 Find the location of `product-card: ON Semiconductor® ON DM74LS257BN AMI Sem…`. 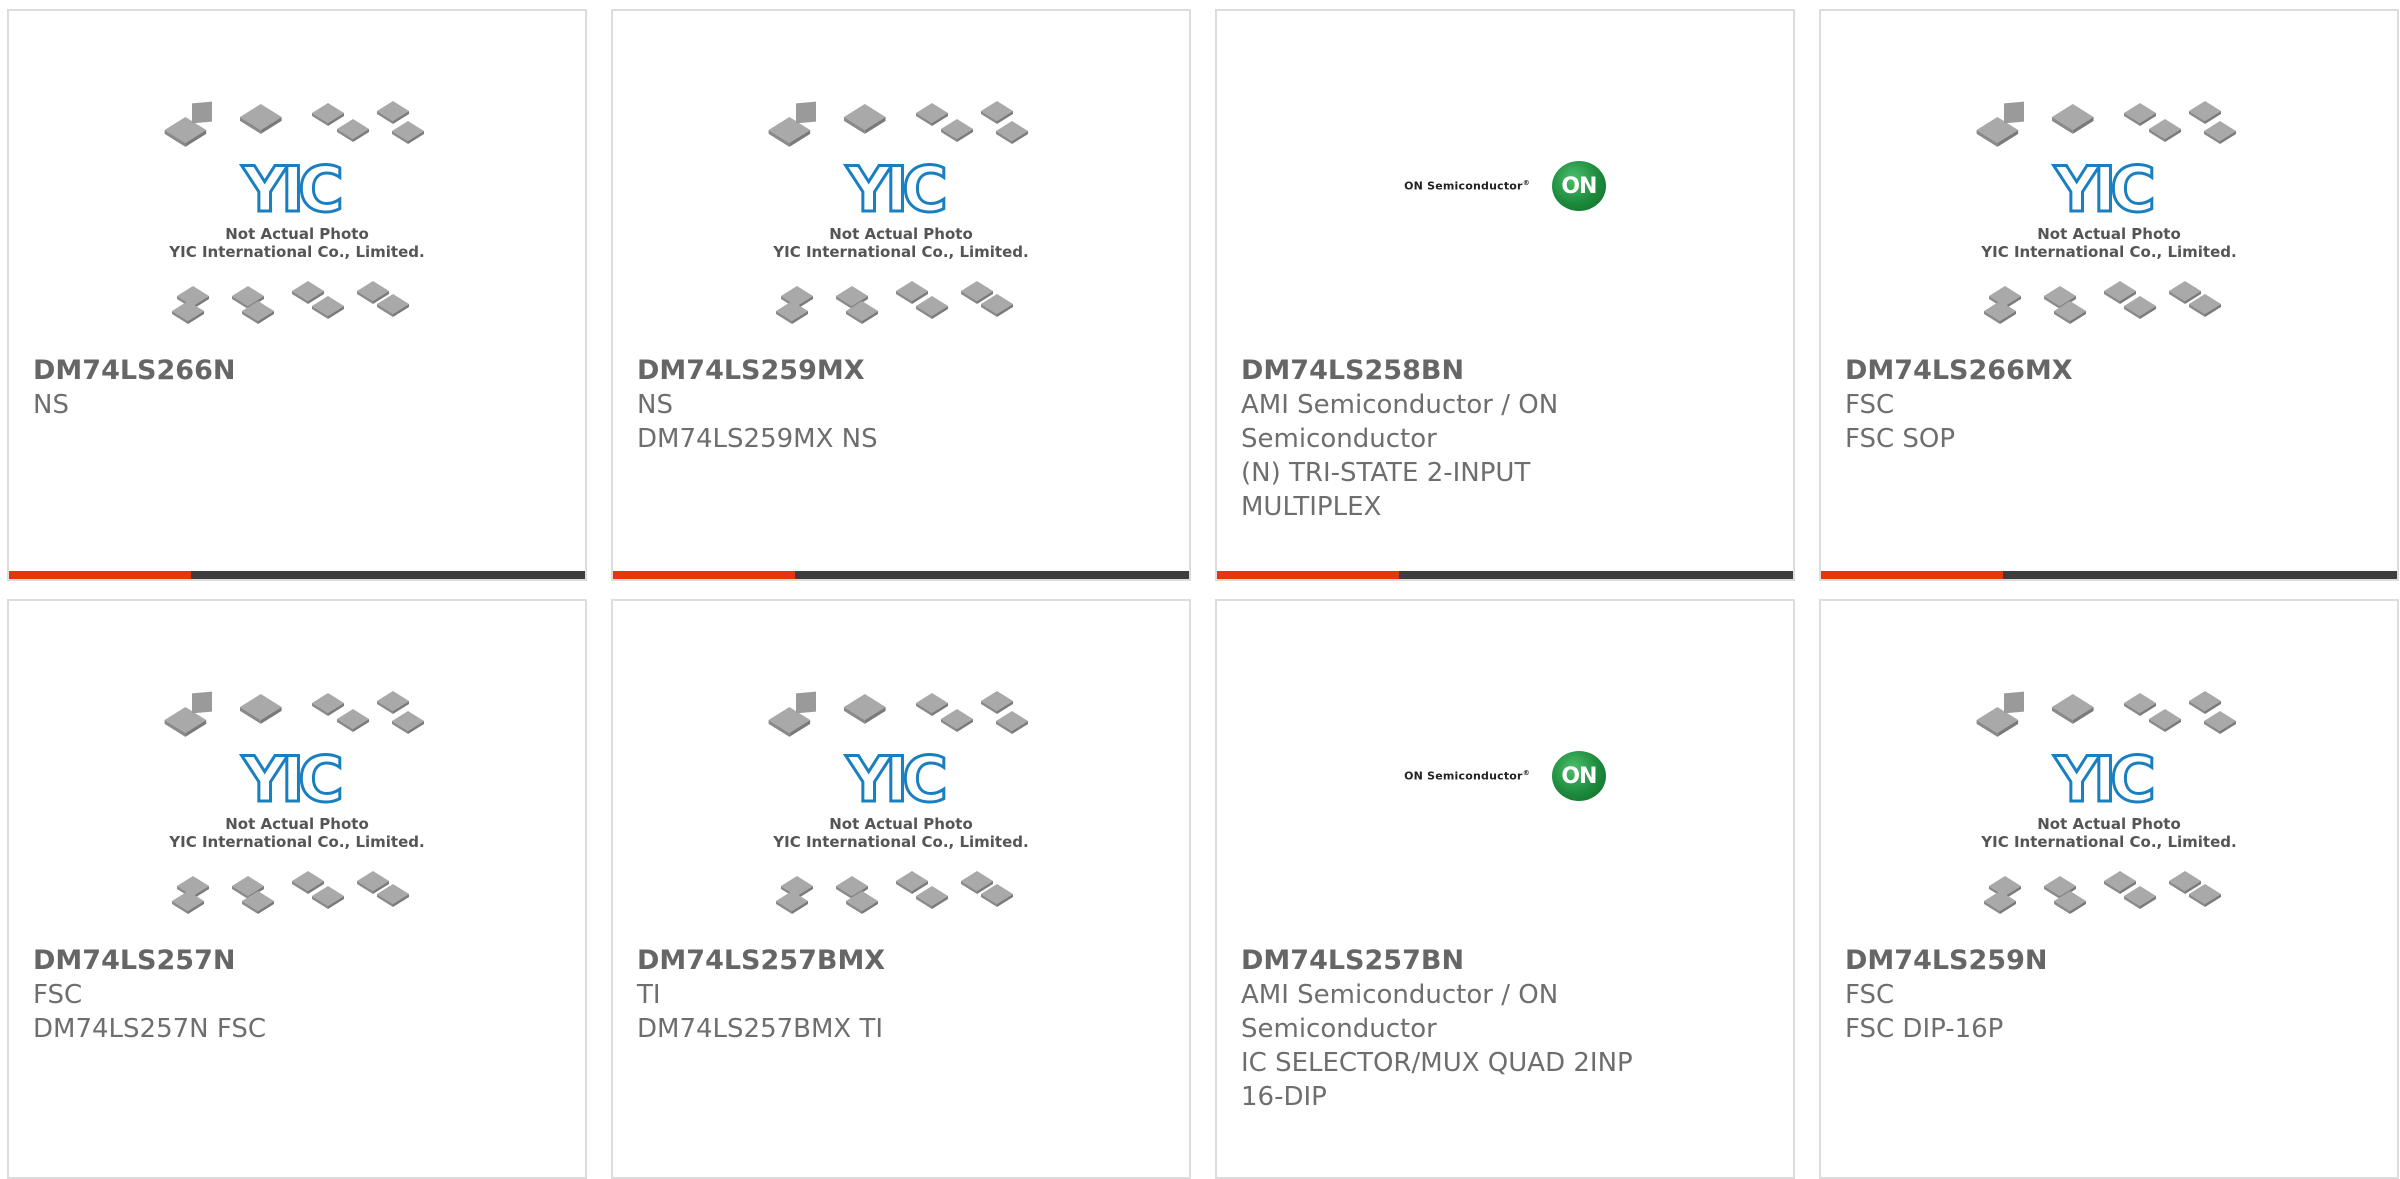

product-card: ON Semiconductor® ON DM74LS257BN AMI Sem… is located at coordinates (1505, 889).